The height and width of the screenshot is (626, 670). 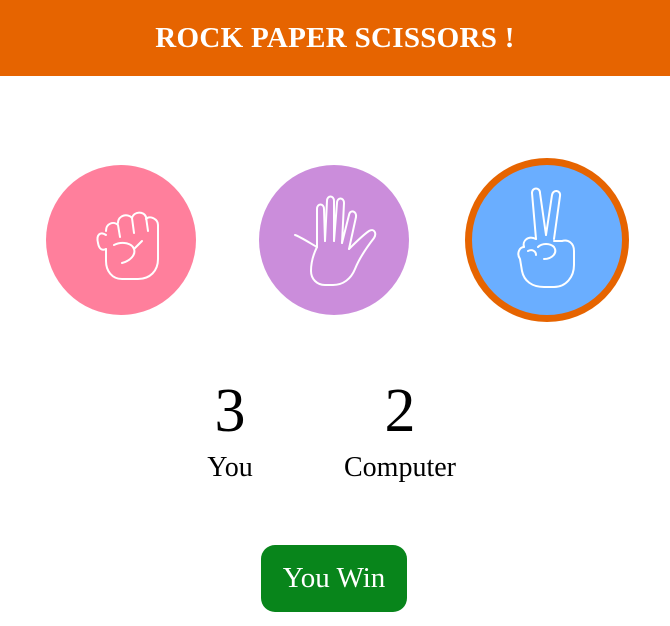 What do you see at coordinates (400, 467) in the screenshot?
I see `computer-score-label: Computer` at bounding box center [400, 467].